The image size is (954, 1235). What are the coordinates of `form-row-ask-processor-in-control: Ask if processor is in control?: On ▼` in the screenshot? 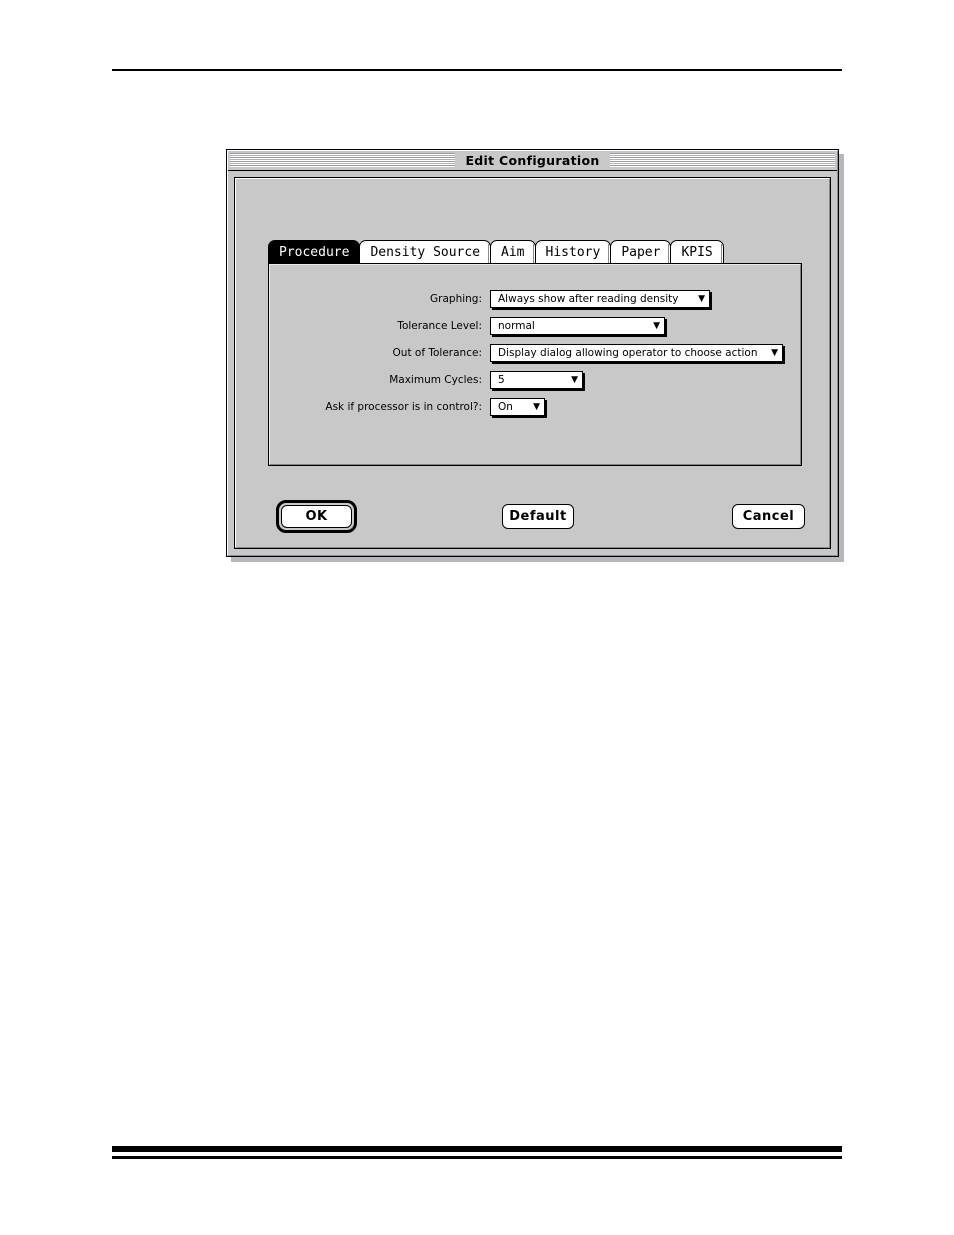 It's located at (535, 407).